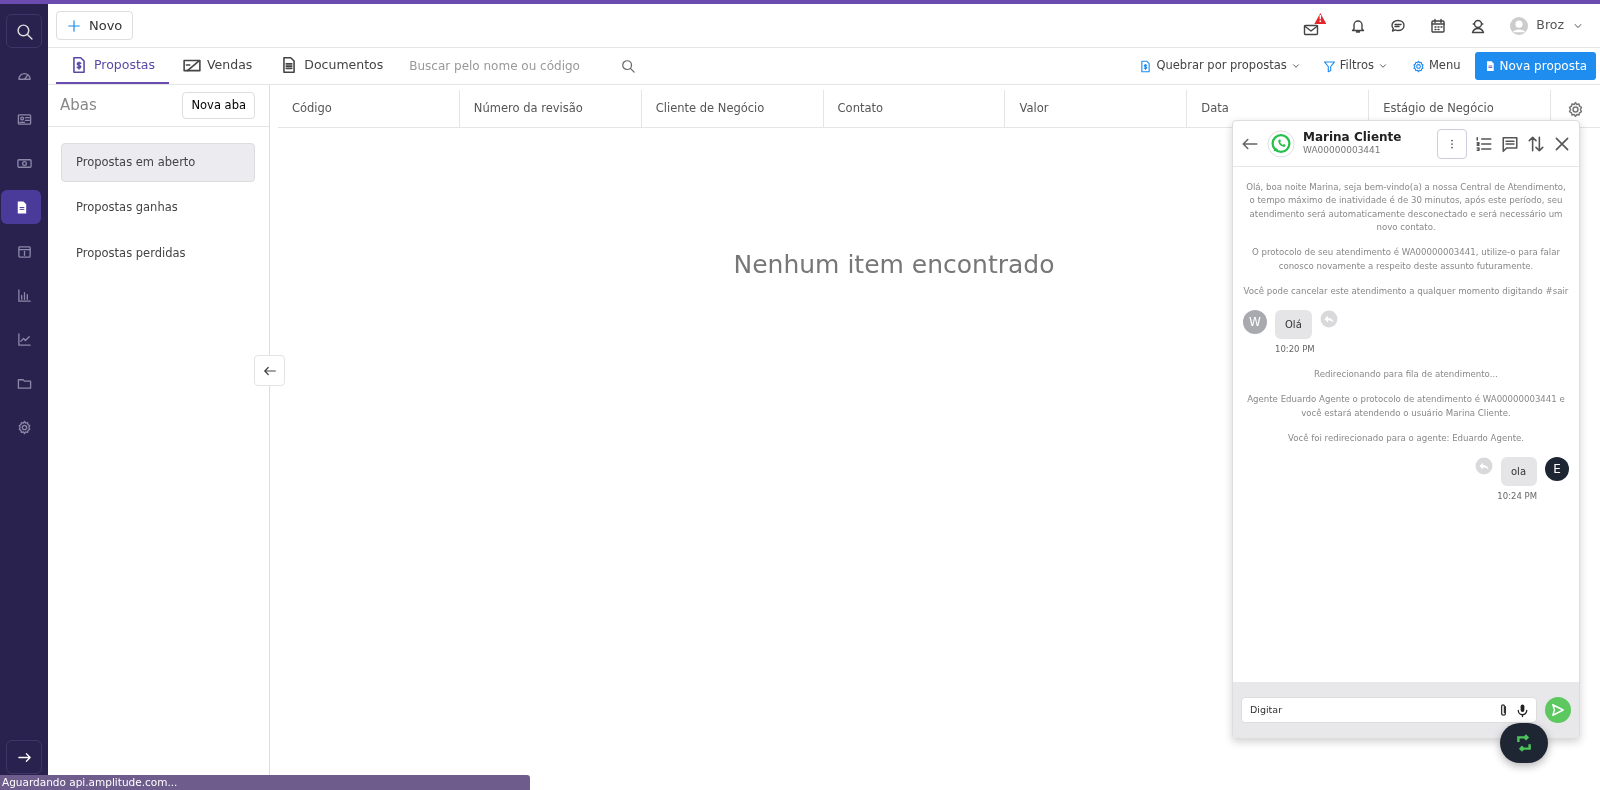  Describe the element at coordinates (1547, 25) in the screenshot. I see `user-menu: Broz` at that location.